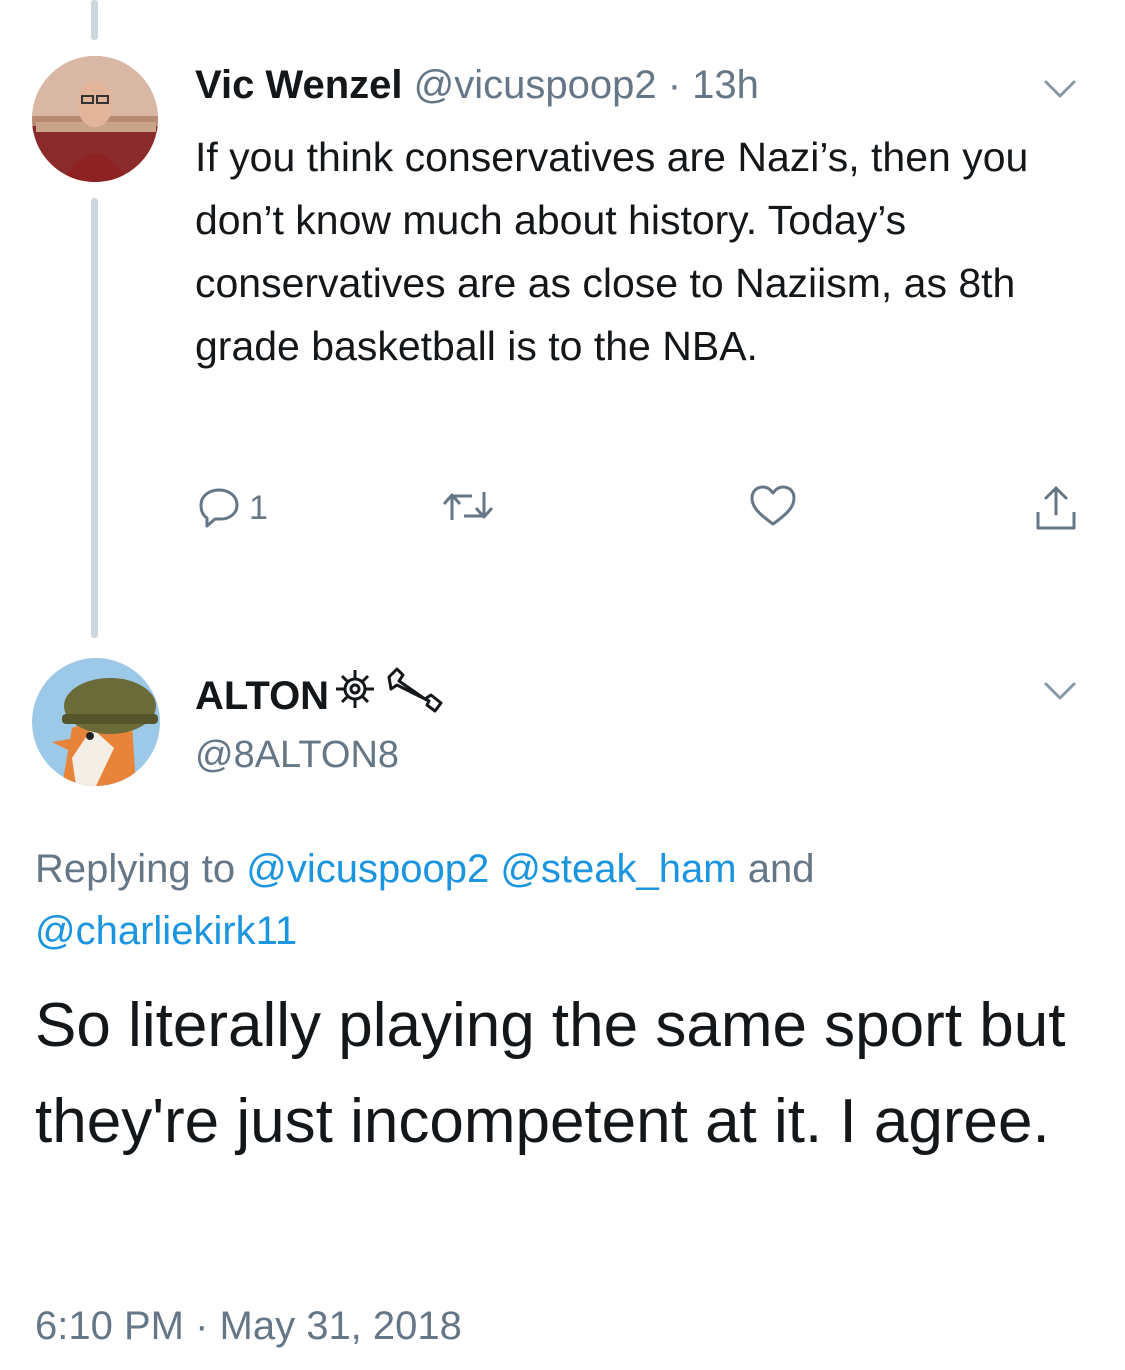 Image resolution: width=1125 pixels, height=1370 pixels. Describe the element at coordinates (219, 508) in the screenshot. I see `reply-icon` at that location.